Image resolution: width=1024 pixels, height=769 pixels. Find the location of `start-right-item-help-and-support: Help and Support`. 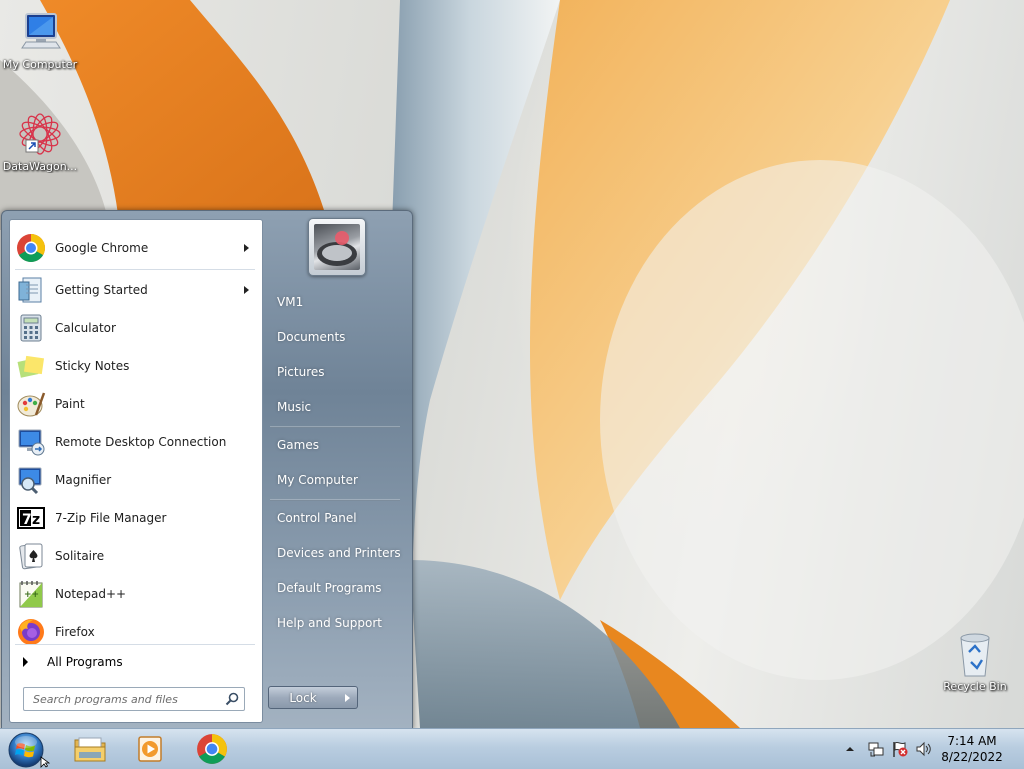

start-right-item-help-and-support: Help and Support is located at coordinates (338, 623).